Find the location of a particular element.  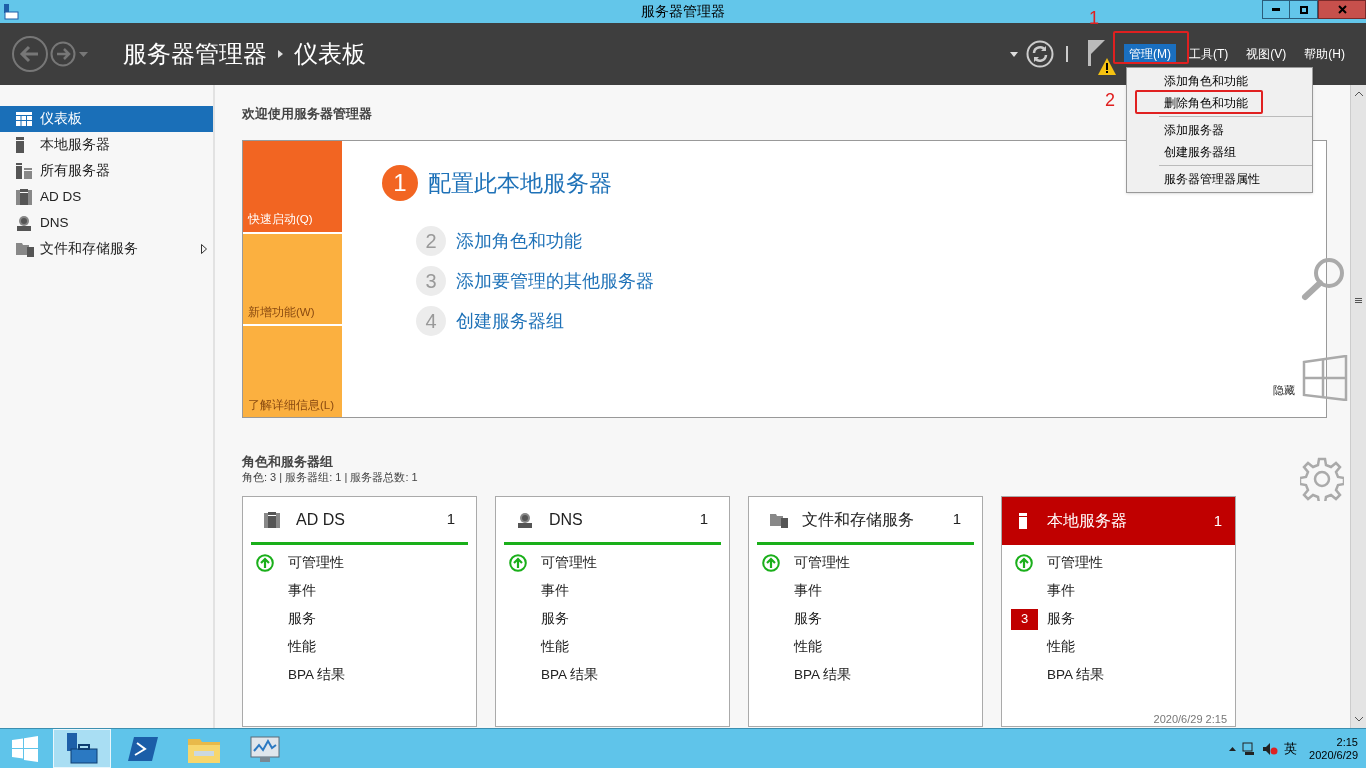

breadcrumb-item: 服务器管理器 is located at coordinates (195, 54).